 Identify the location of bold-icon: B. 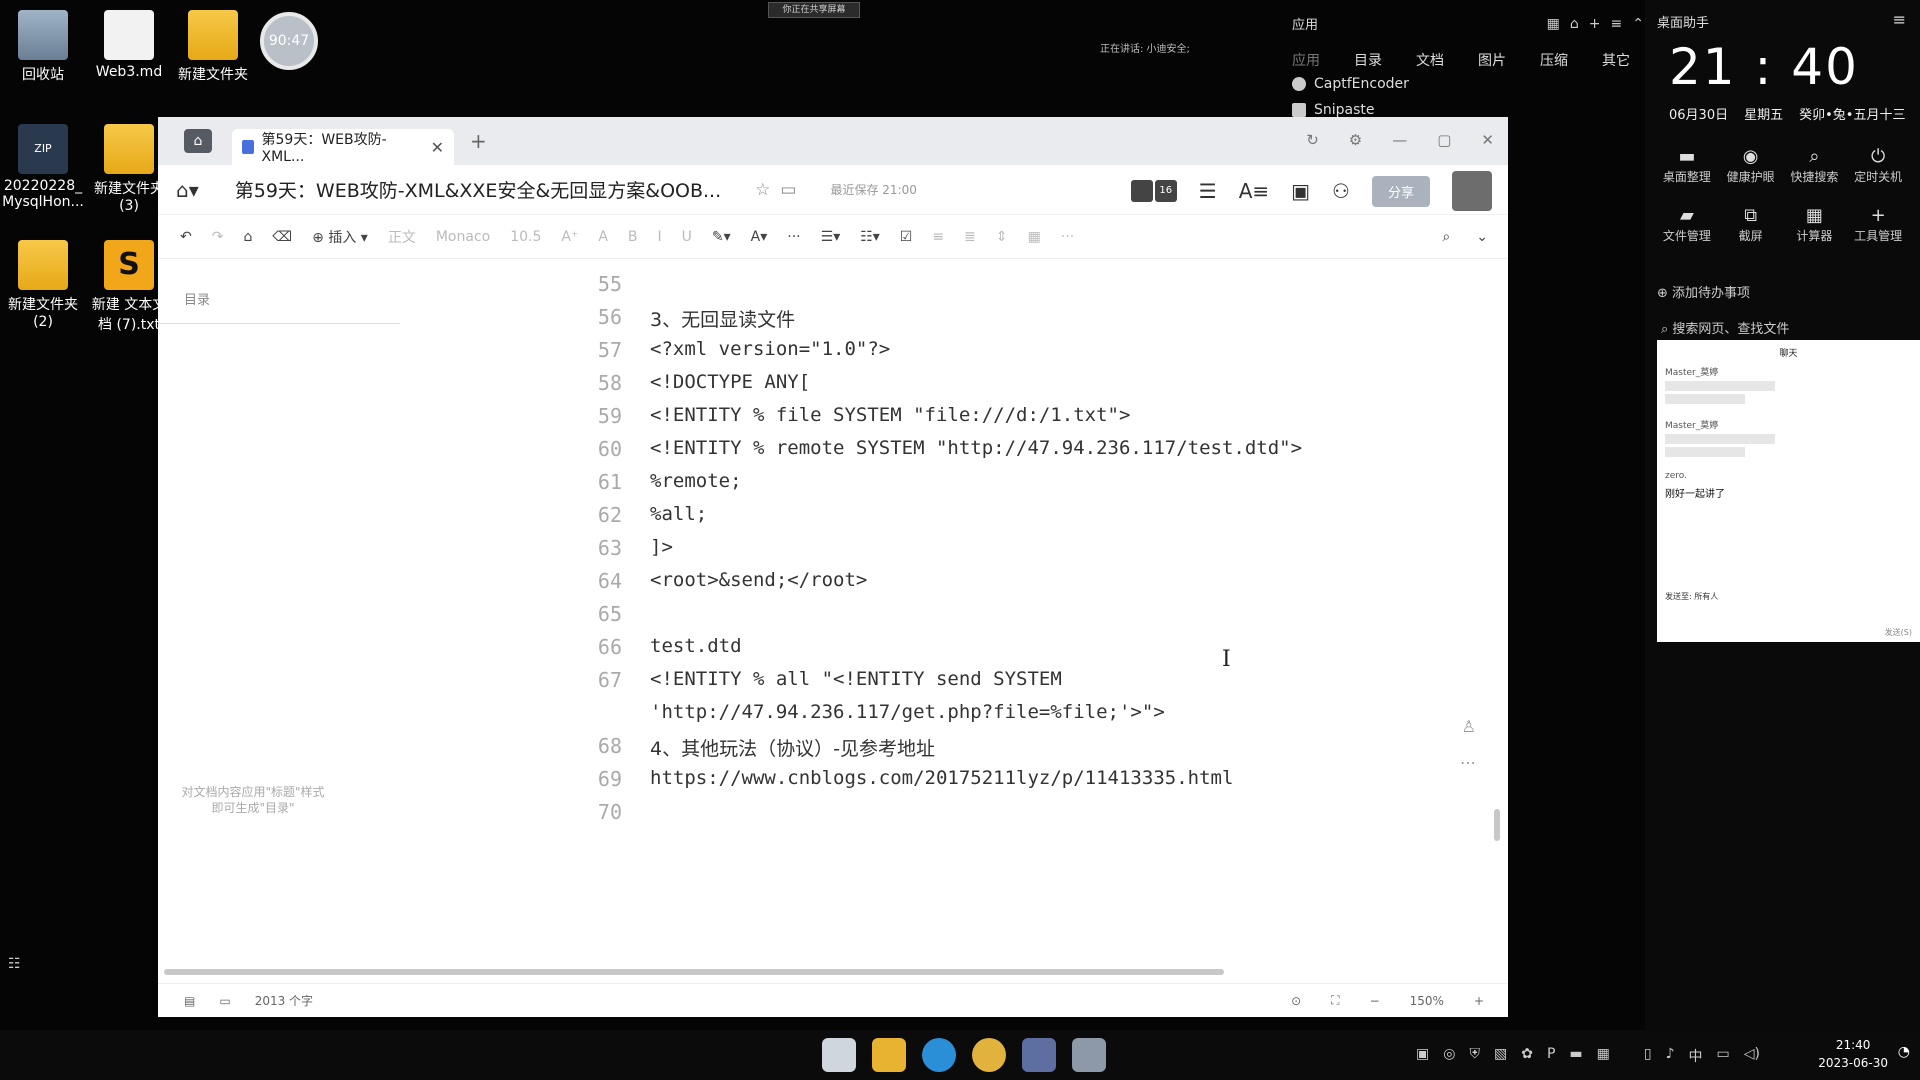
(633, 237).